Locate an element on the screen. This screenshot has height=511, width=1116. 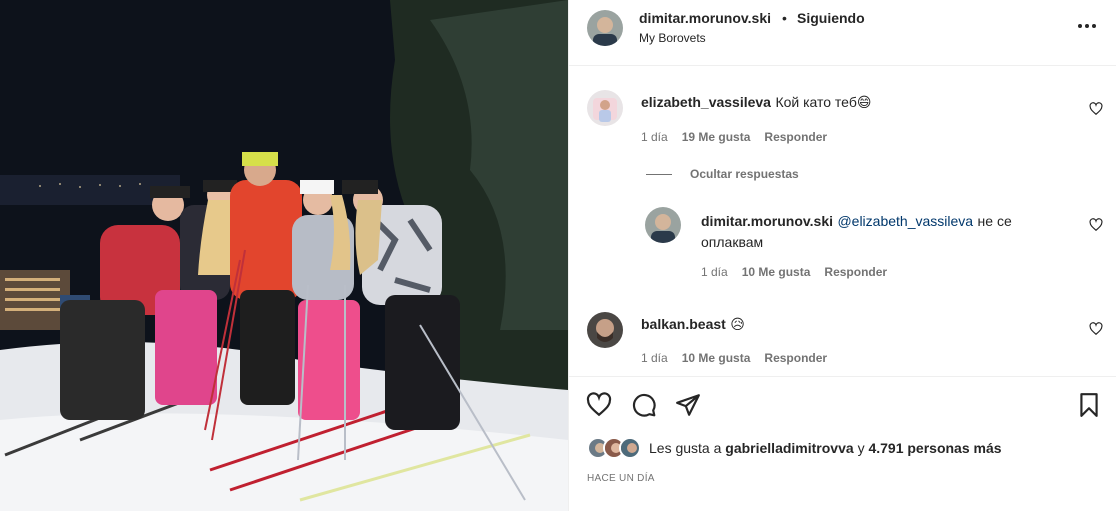
more-options-icon is located at coordinates (1087, 26).